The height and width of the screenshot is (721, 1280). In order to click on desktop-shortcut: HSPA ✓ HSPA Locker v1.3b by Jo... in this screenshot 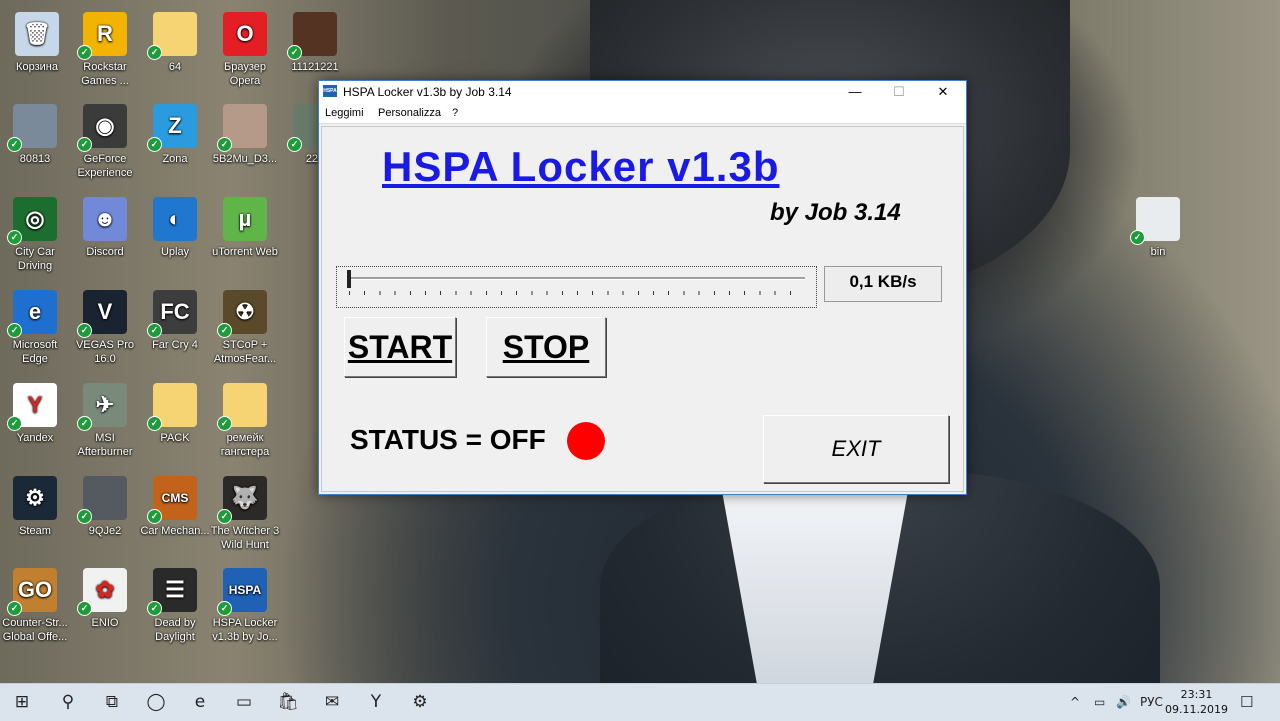, I will do `click(245, 603)`.